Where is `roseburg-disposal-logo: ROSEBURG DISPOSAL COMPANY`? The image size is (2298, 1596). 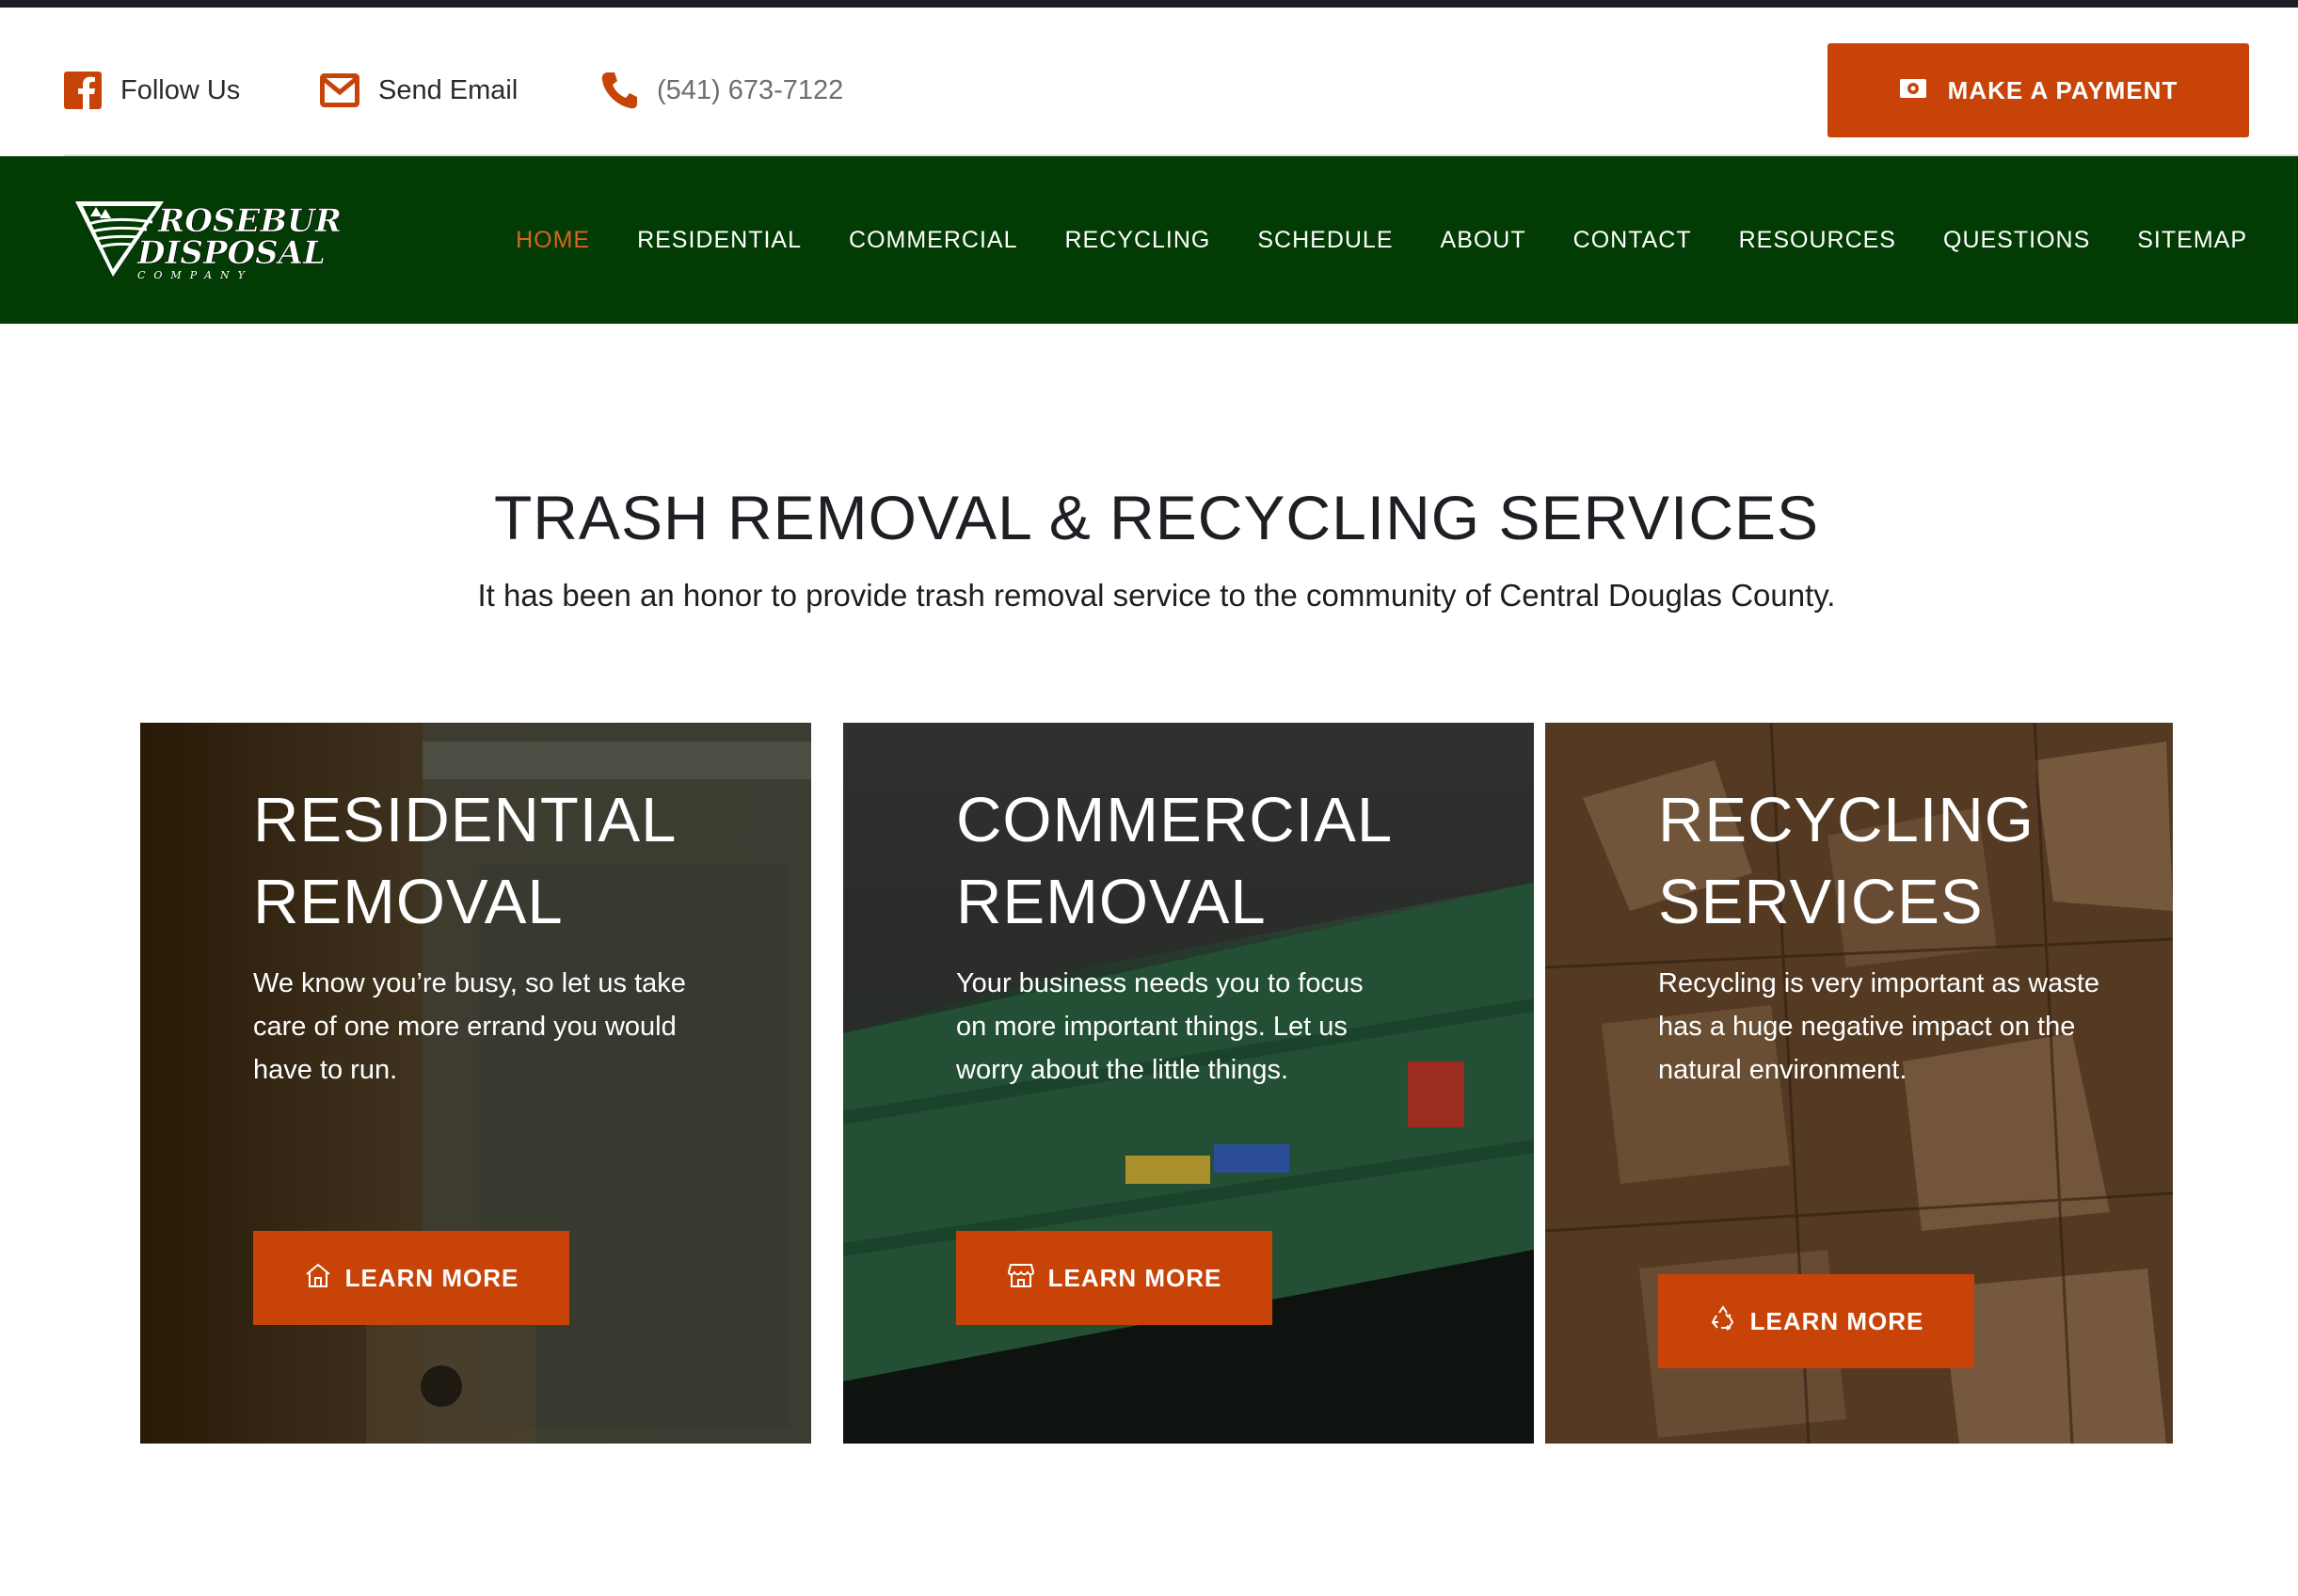
roseburg-disposal-logo: ROSEBURG DISPOSAL COMPANY is located at coordinates (220, 238).